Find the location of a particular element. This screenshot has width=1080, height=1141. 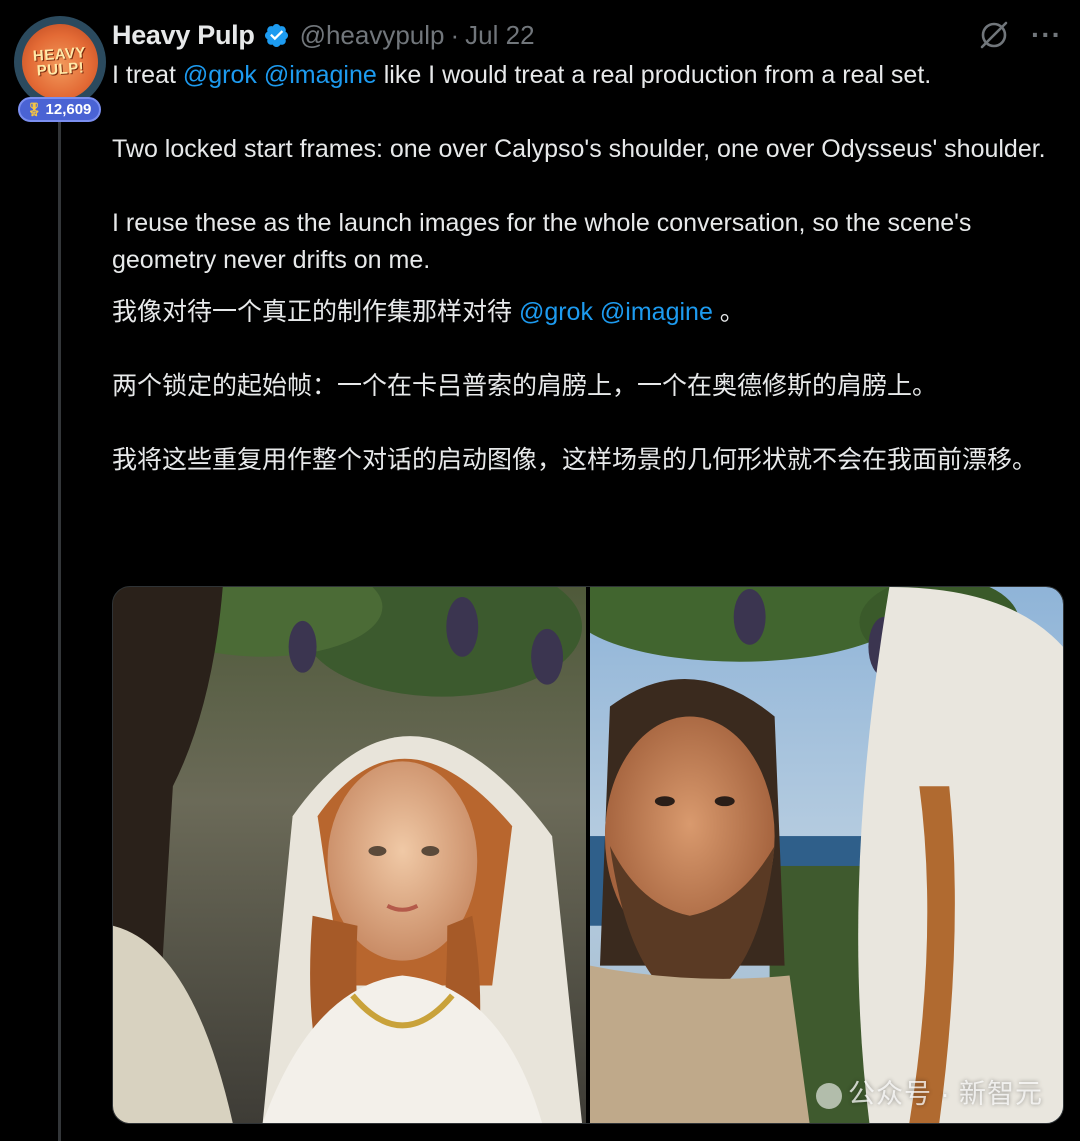

tweet-actions-top: ··· is located at coordinates (1019, 35).